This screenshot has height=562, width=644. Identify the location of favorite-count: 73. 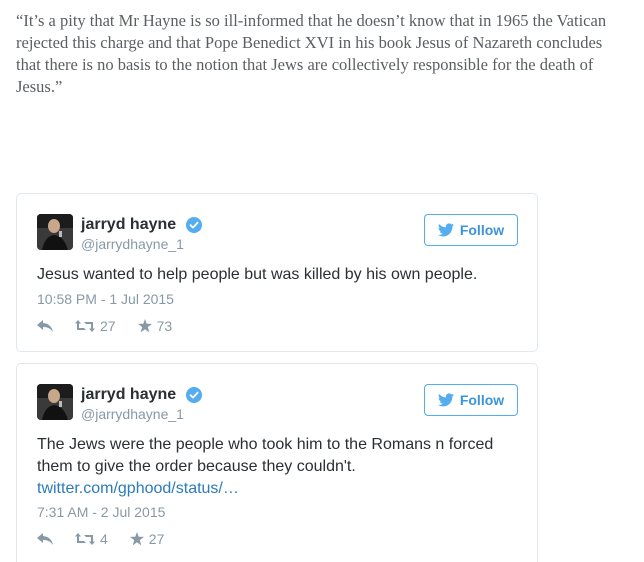
(164, 326).